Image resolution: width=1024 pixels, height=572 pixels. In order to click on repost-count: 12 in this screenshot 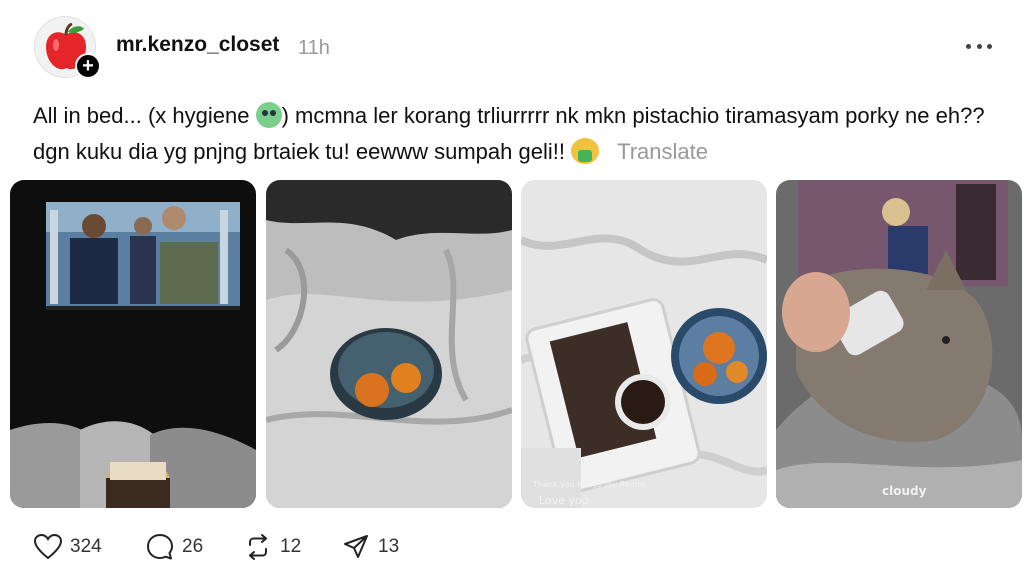, I will do `click(291, 546)`.